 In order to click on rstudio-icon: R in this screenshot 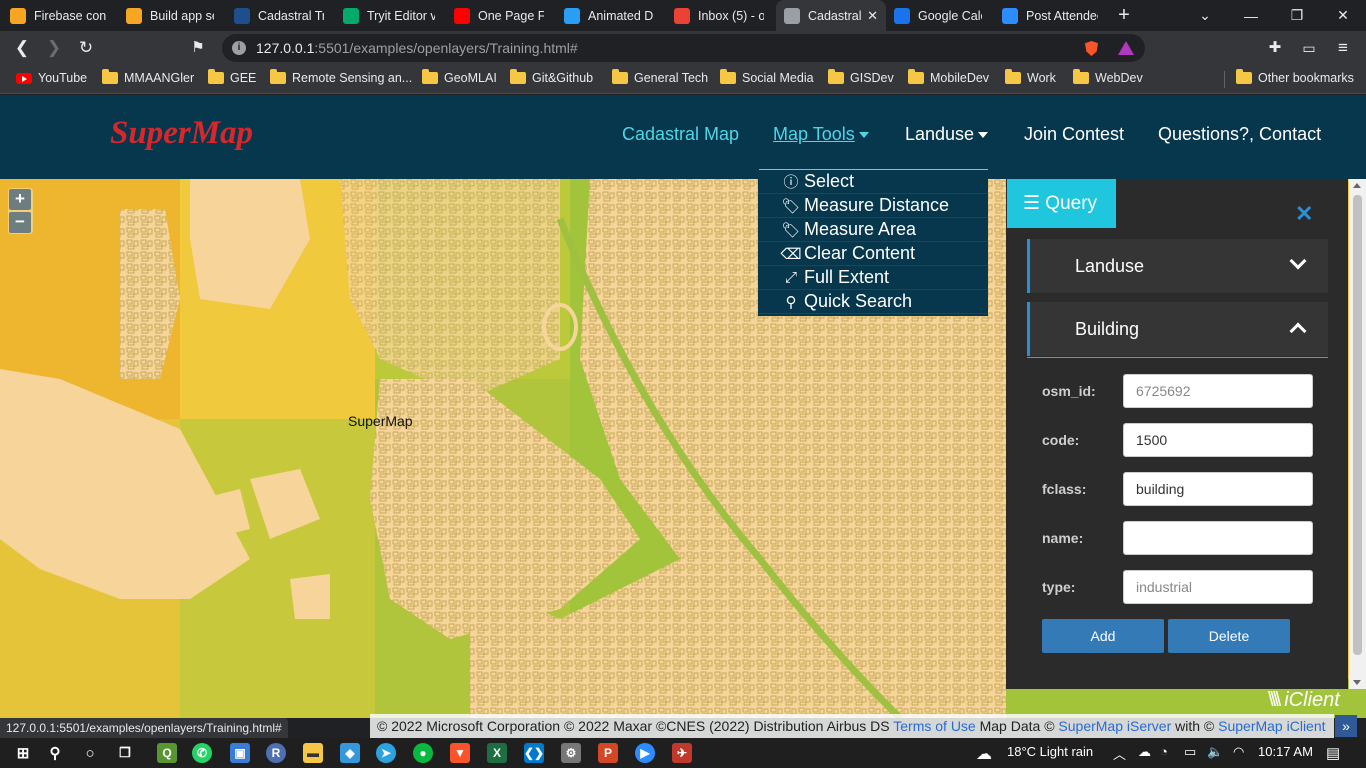, I will do `click(276, 753)`.